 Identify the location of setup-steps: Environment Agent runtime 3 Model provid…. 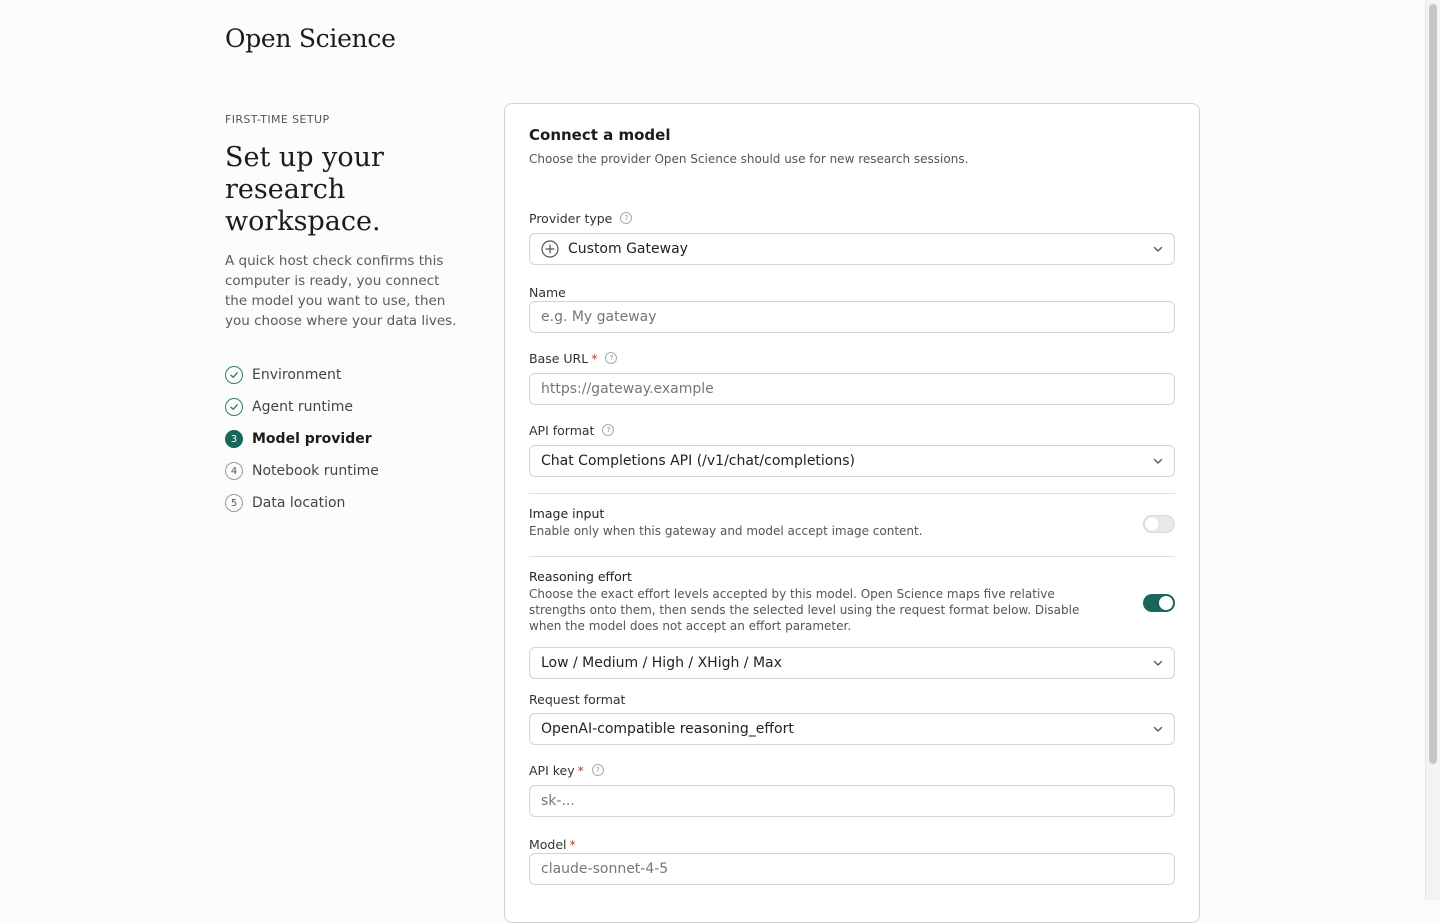
(345, 439).